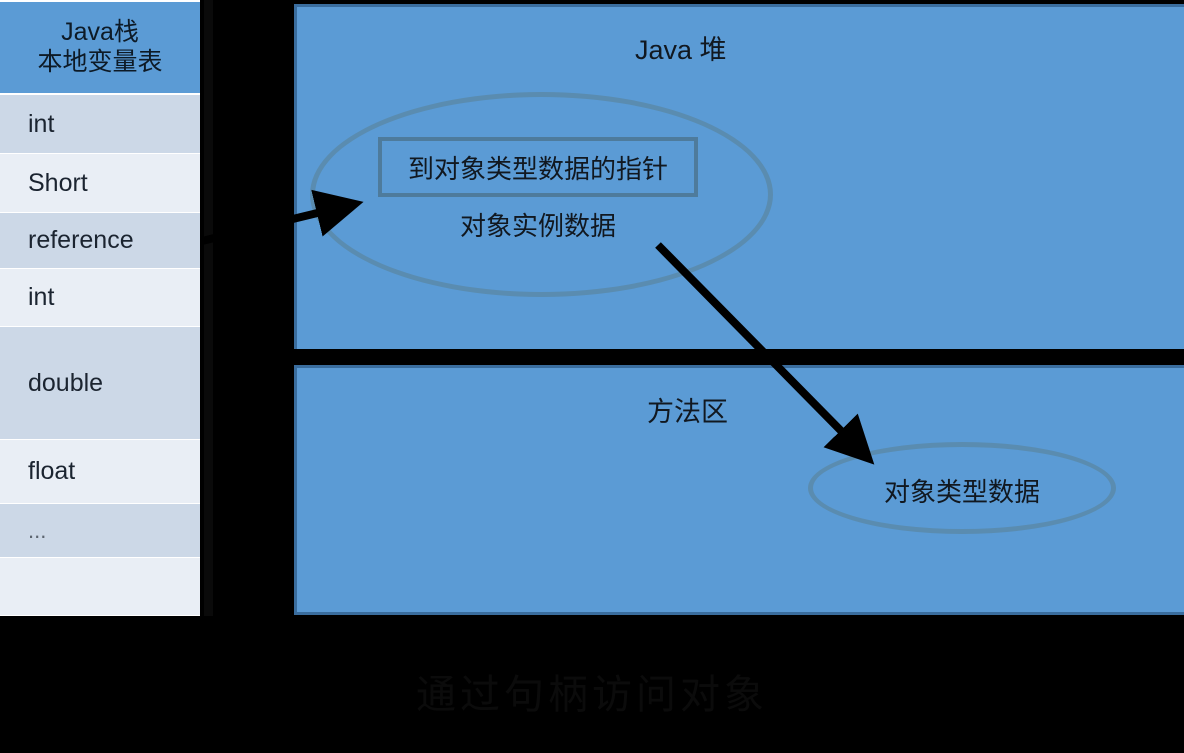 The width and height of the screenshot is (1184, 753). What do you see at coordinates (537, 226) in the screenshot?
I see `object-instance-data-label: 对象实例数据` at bounding box center [537, 226].